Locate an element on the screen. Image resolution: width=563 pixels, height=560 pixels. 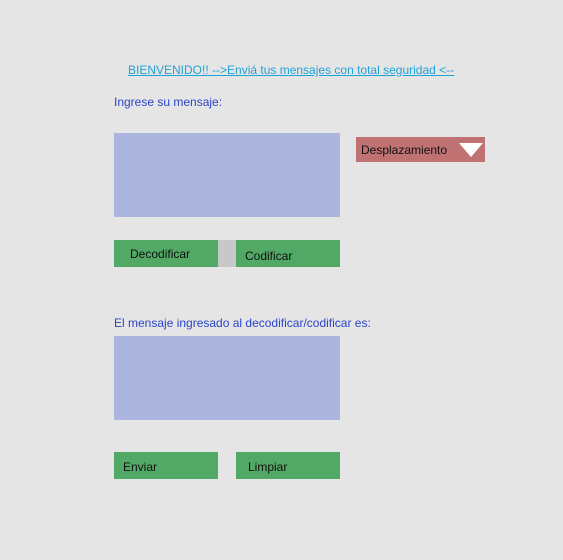
clear-button: Limpiar is located at coordinates (288, 465).